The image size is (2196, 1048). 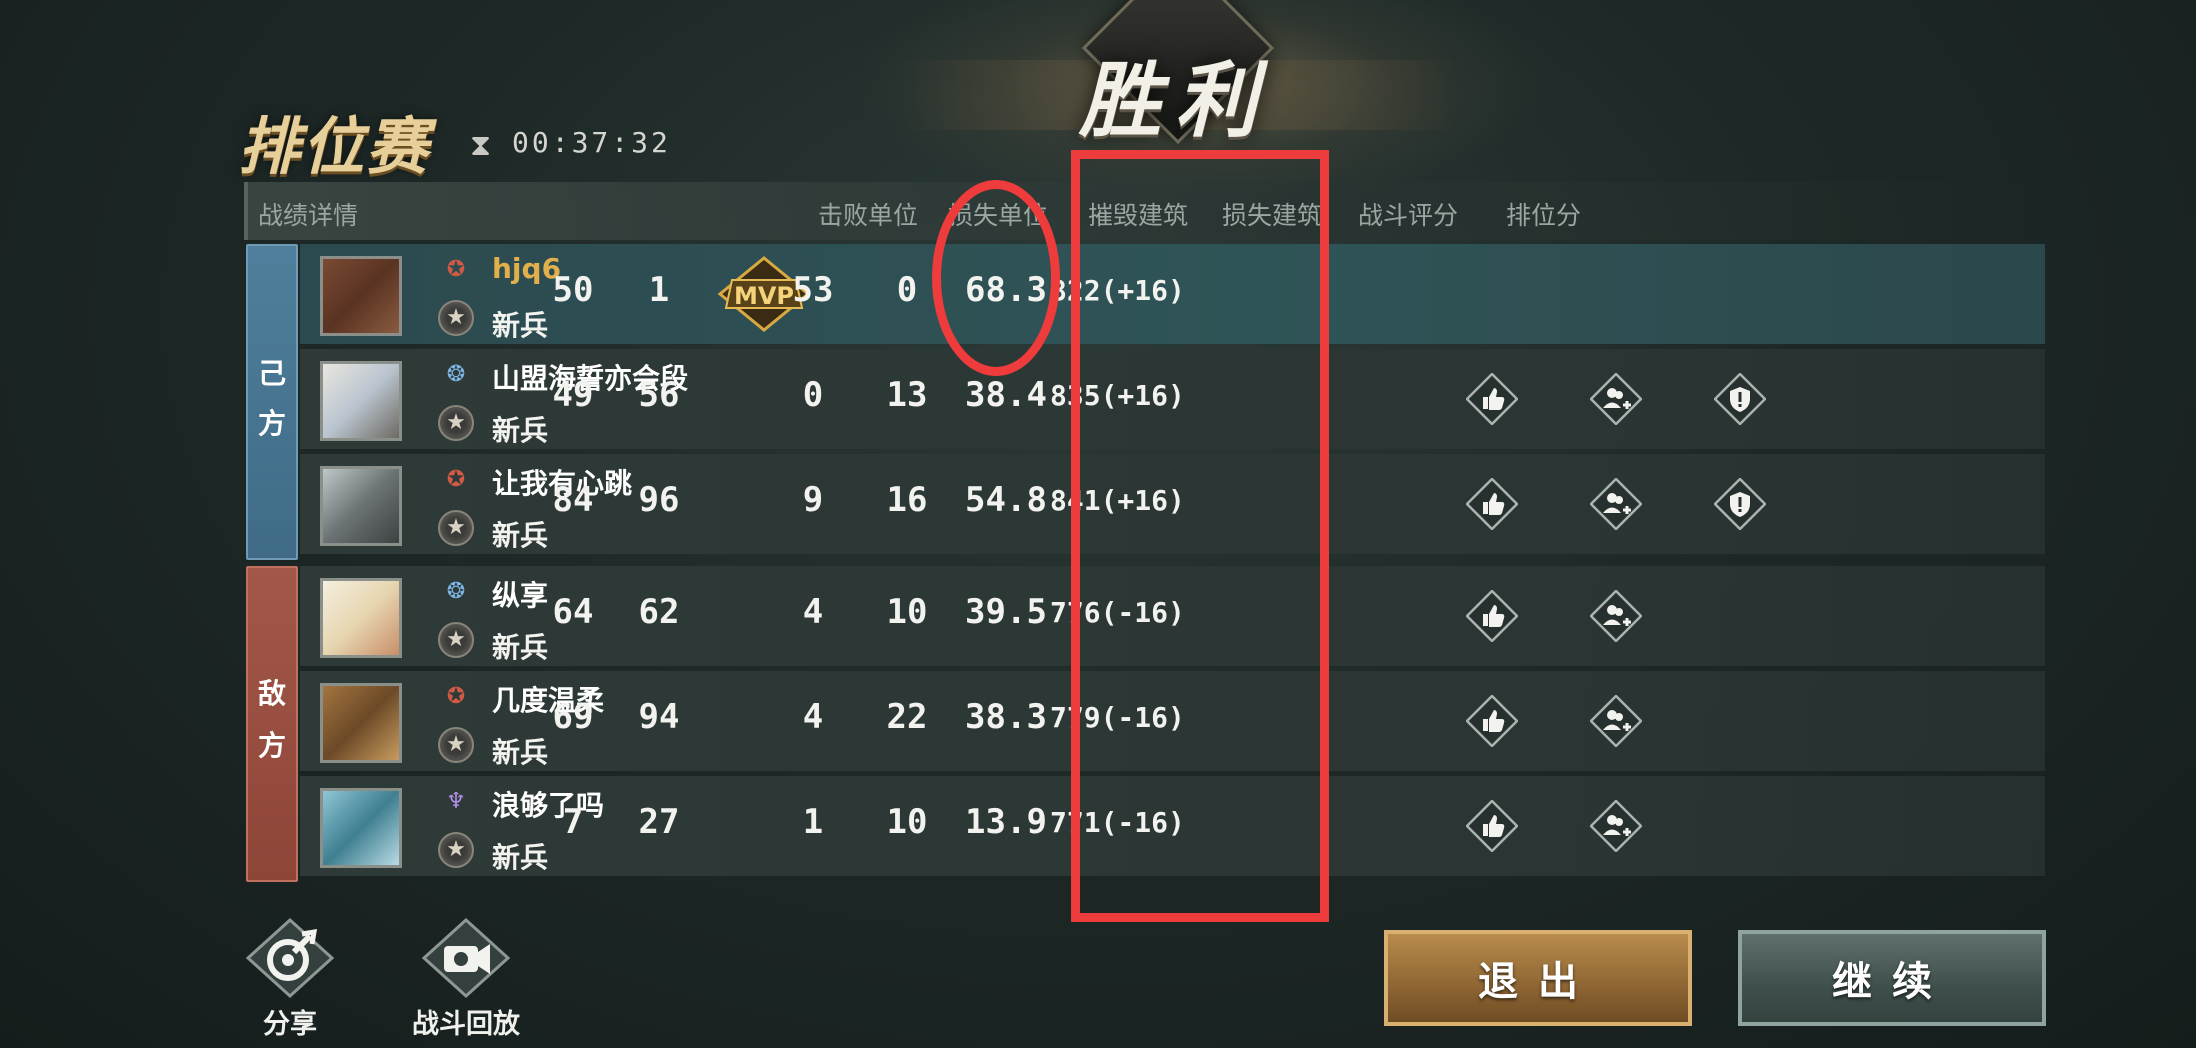 What do you see at coordinates (334, 146) in the screenshot?
I see `match-mode-title: 排位赛` at bounding box center [334, 146].